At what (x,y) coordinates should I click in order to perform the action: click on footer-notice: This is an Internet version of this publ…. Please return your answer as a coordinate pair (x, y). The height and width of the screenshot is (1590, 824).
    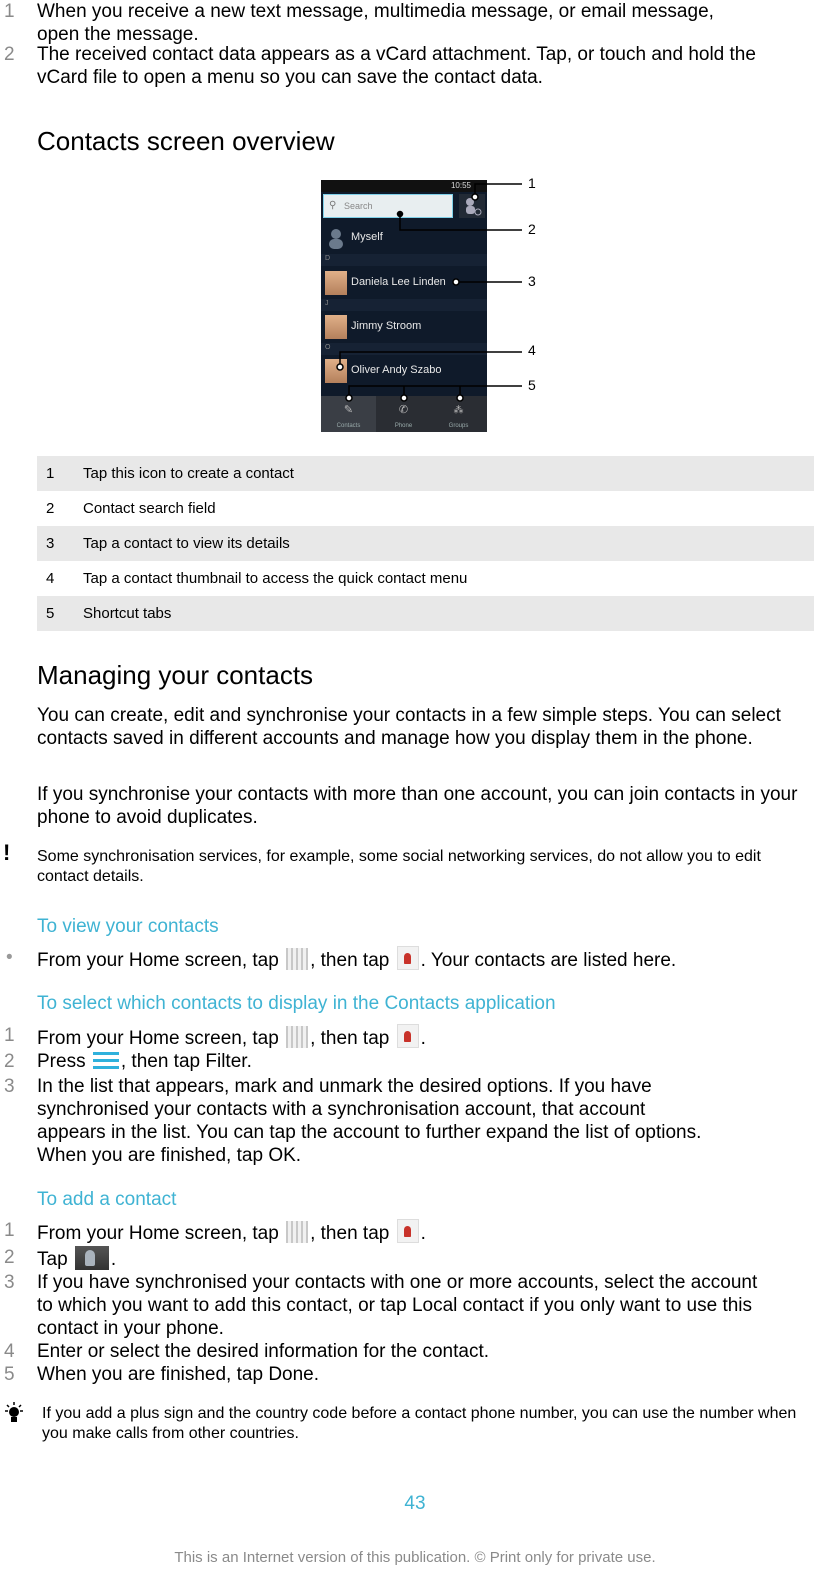
    Looking at the image, I should click on (415, 1557).